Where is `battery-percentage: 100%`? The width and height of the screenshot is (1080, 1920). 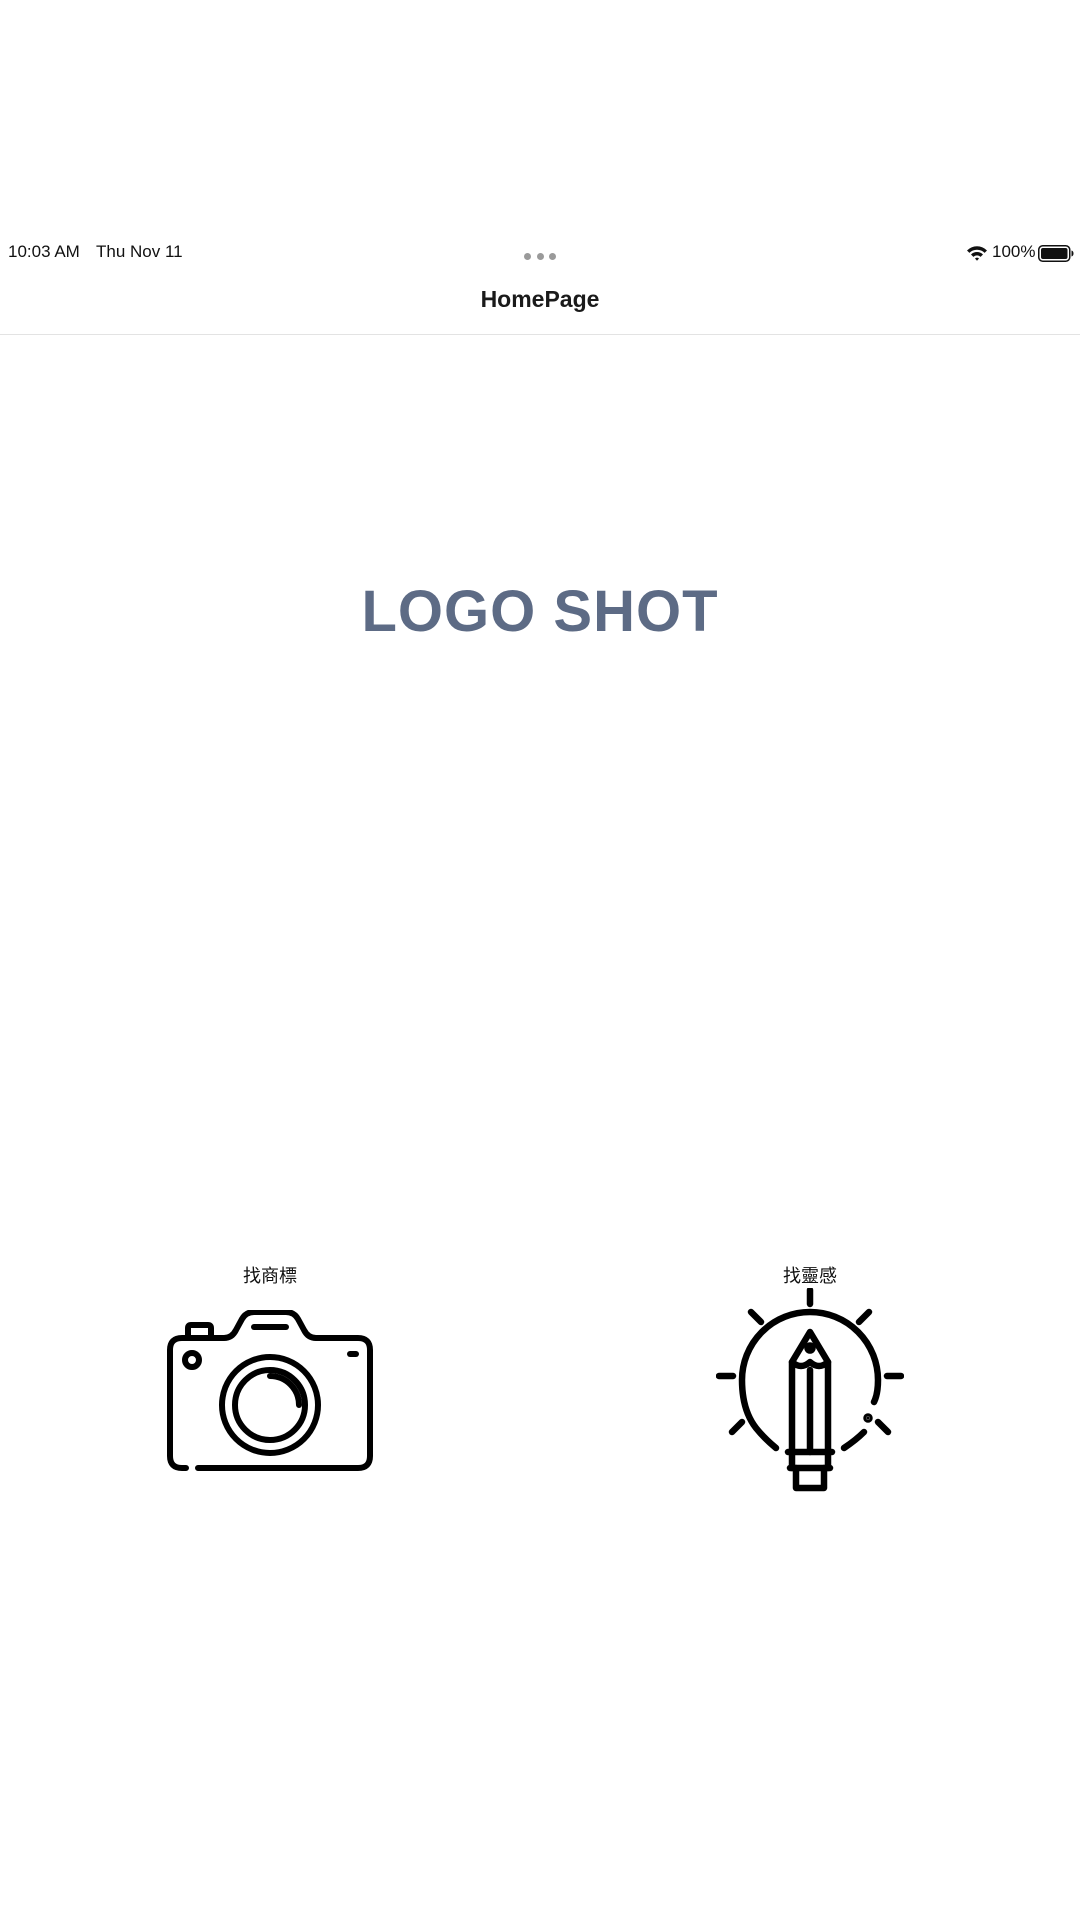
battery-percentage: 100% is located at coordinates (1014, 251).